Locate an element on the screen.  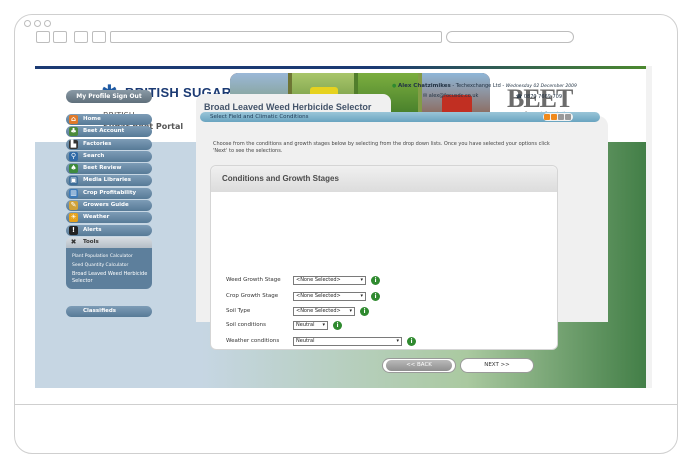
print-icon is located at coordinates (547, 117).